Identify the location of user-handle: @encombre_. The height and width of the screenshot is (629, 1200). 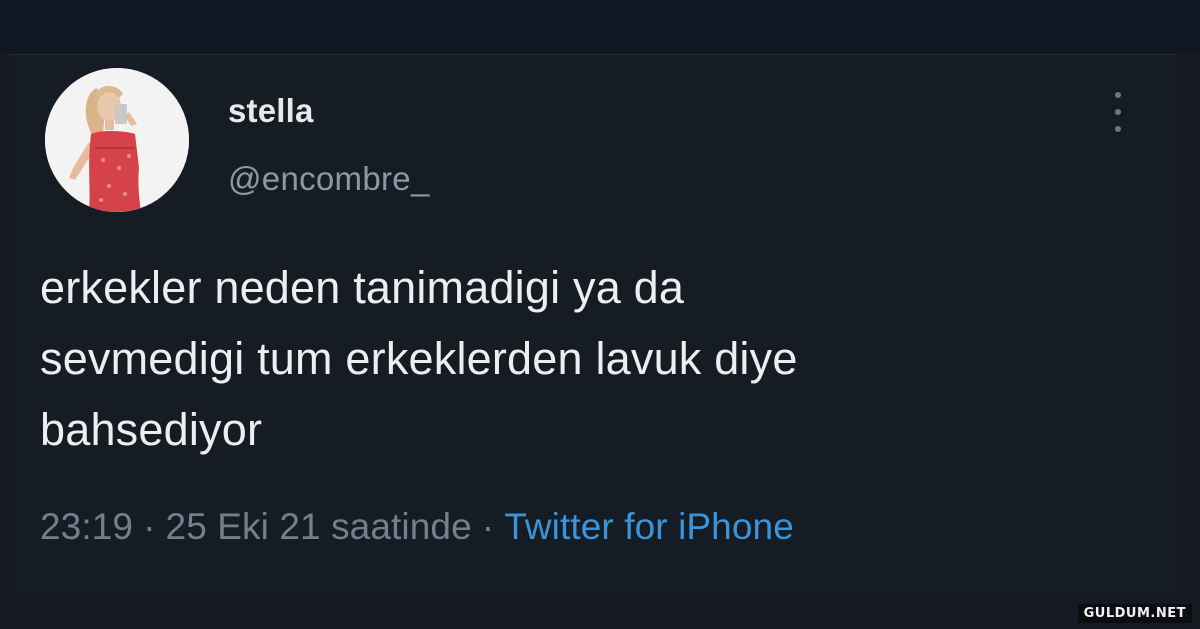
(329, 179).